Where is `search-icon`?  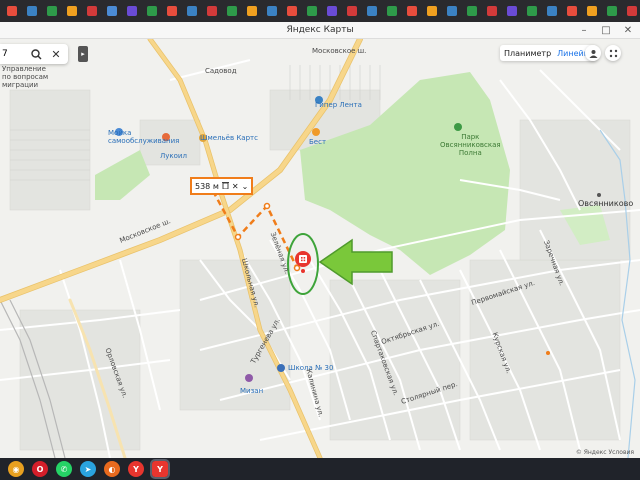
search-icon is located at coordinates (36, 54).